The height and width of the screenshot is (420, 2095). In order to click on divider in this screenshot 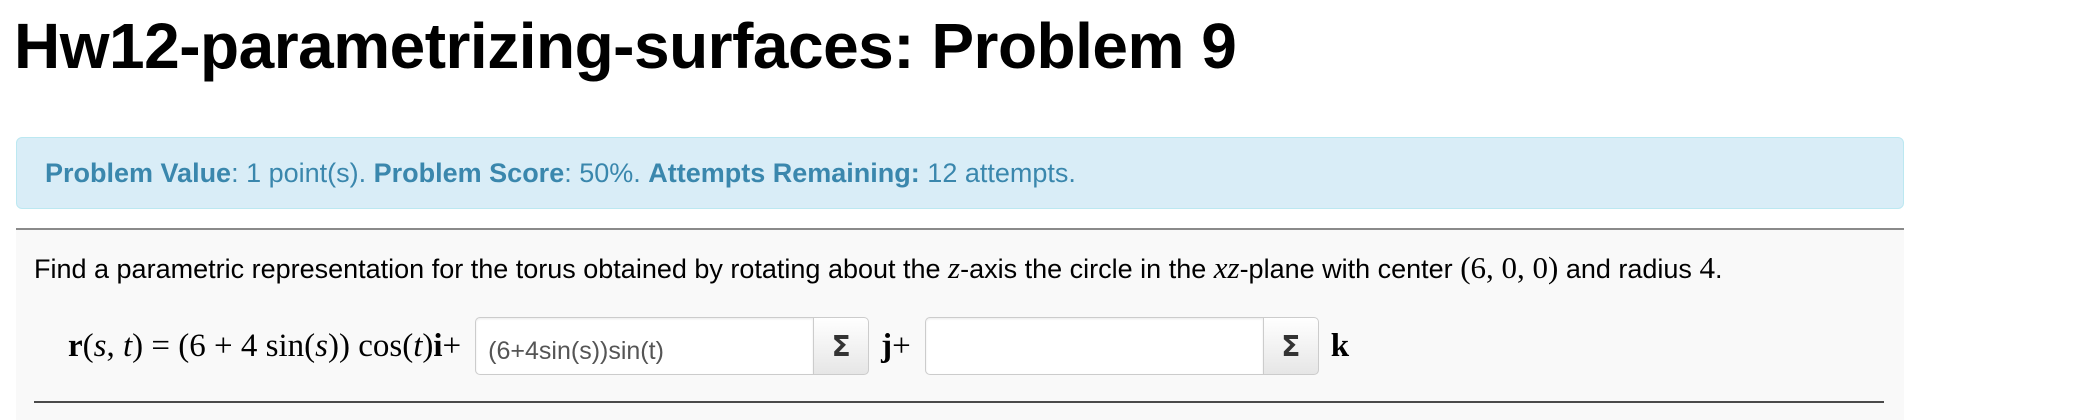, I will do `click(959, 402)`.